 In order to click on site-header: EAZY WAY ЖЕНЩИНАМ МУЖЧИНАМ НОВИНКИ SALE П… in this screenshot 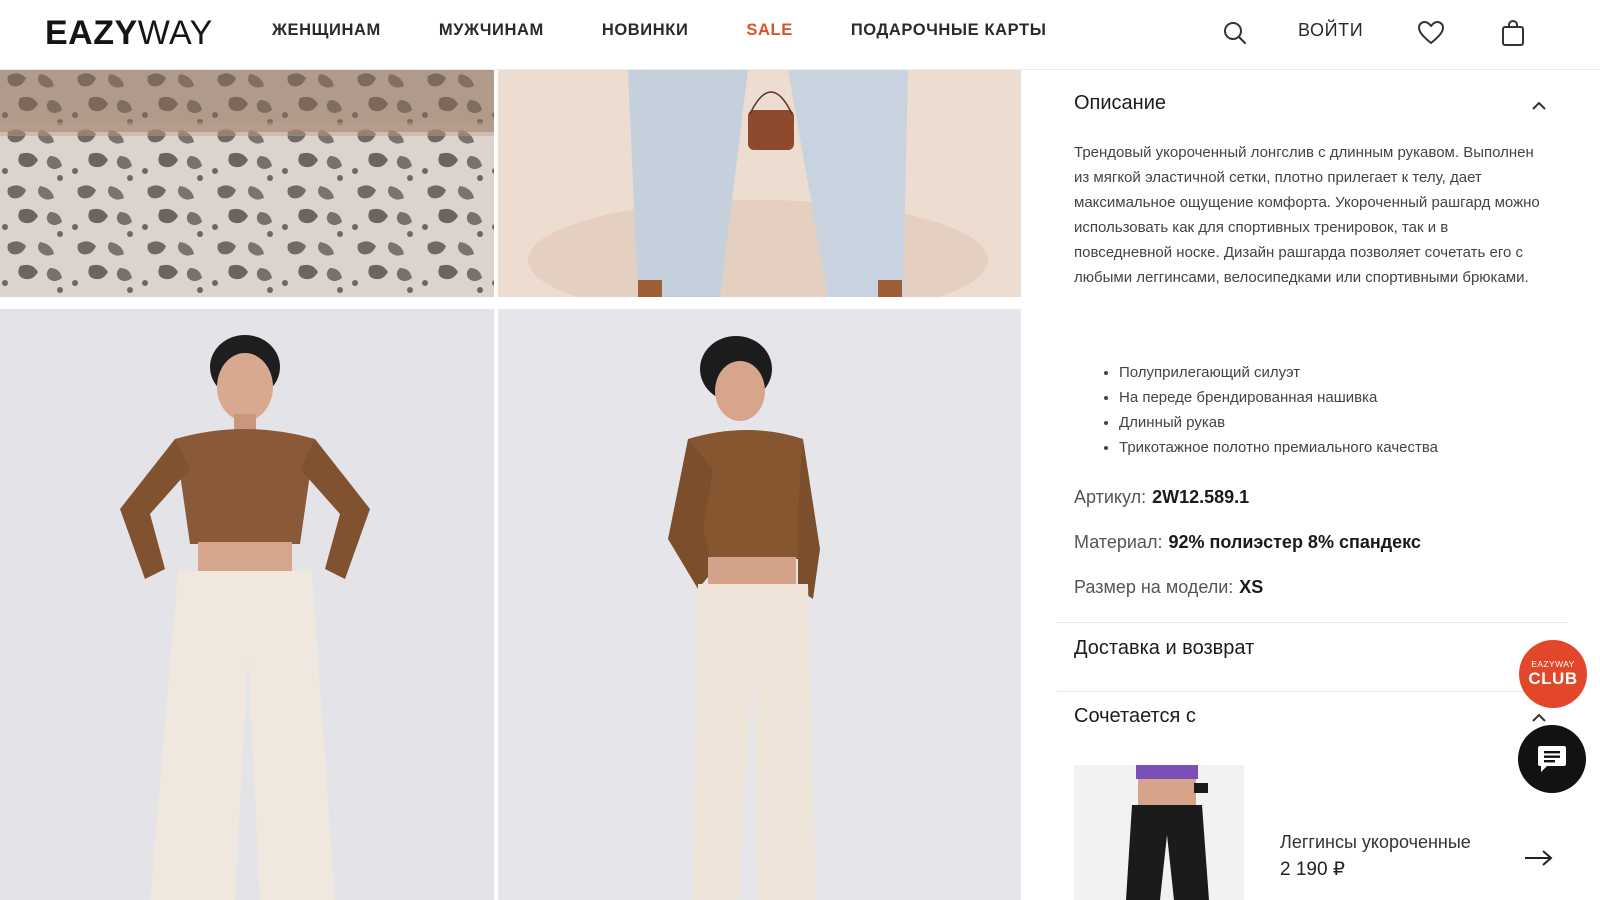, I will do `click(800, 35)`.